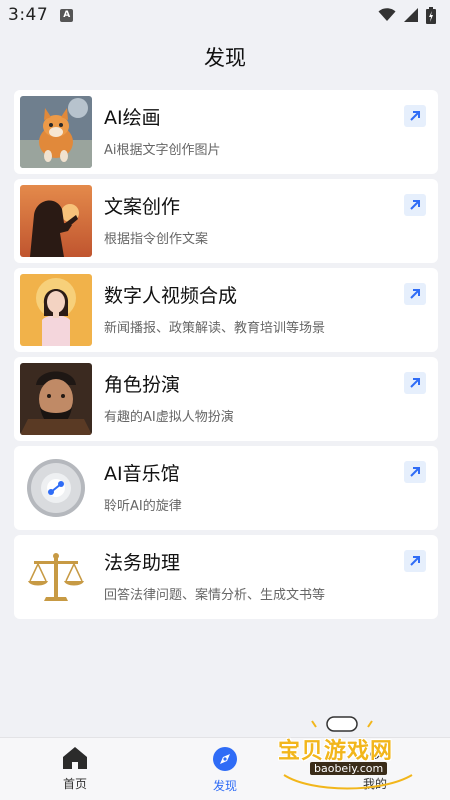 The image size is (450, 800). What do you see at coordinates (431, 15) in the screenshot?
I see `battery-icon` at bounding box center [431, 15].